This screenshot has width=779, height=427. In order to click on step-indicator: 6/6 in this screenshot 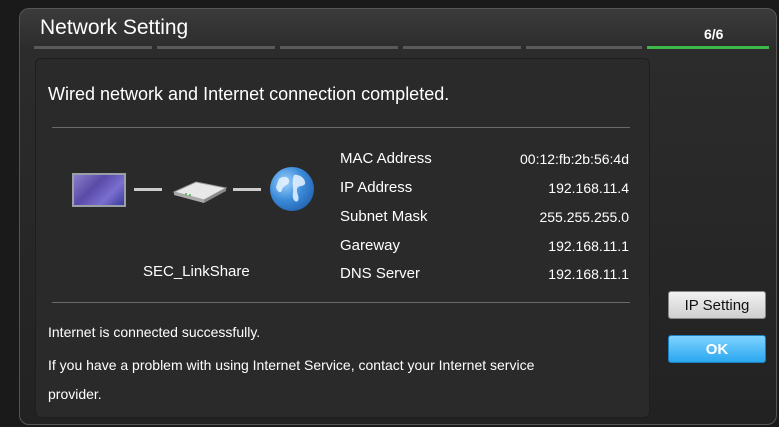, I will do `click(714, 34)`.